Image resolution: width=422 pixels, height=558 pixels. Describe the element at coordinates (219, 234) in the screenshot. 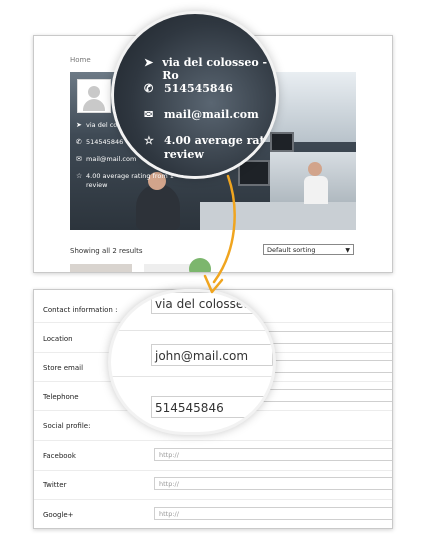

I see `pointer-arrow-icon` at that location.